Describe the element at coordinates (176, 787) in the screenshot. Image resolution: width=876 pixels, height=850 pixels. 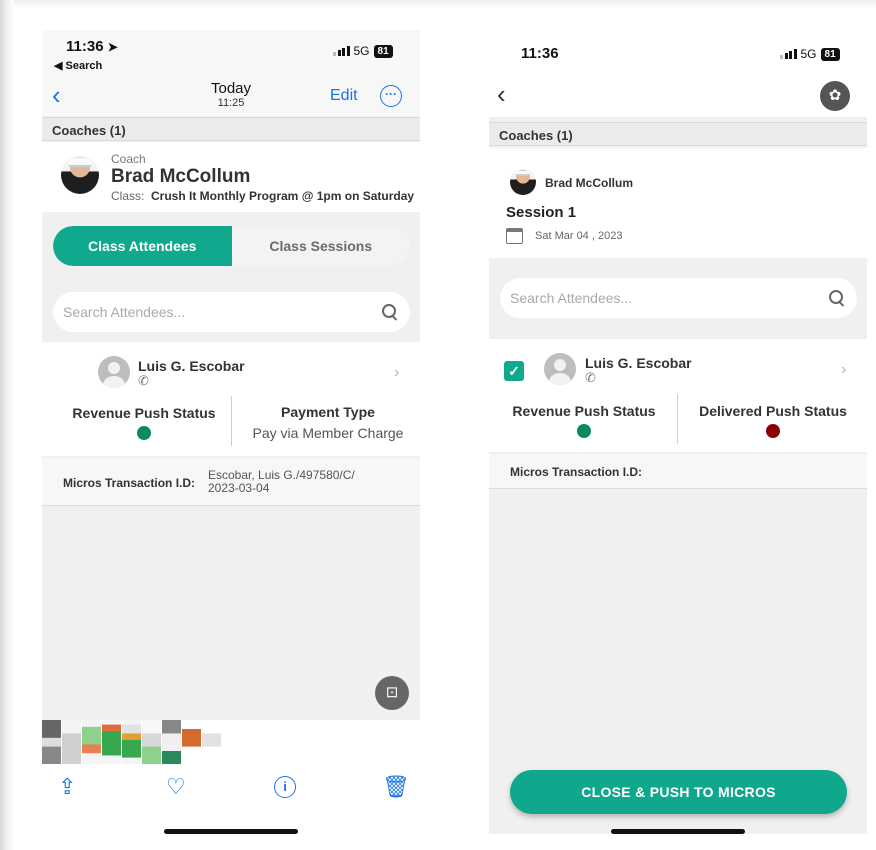
I see `heart-icon: ♡` at that location.